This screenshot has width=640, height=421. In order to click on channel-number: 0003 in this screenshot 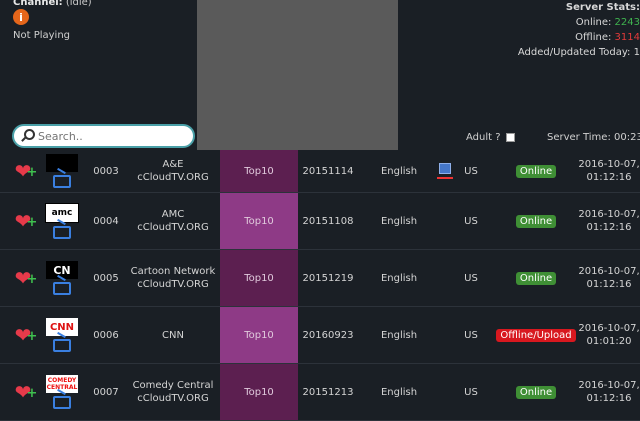, I will do `click(106, 171)`.